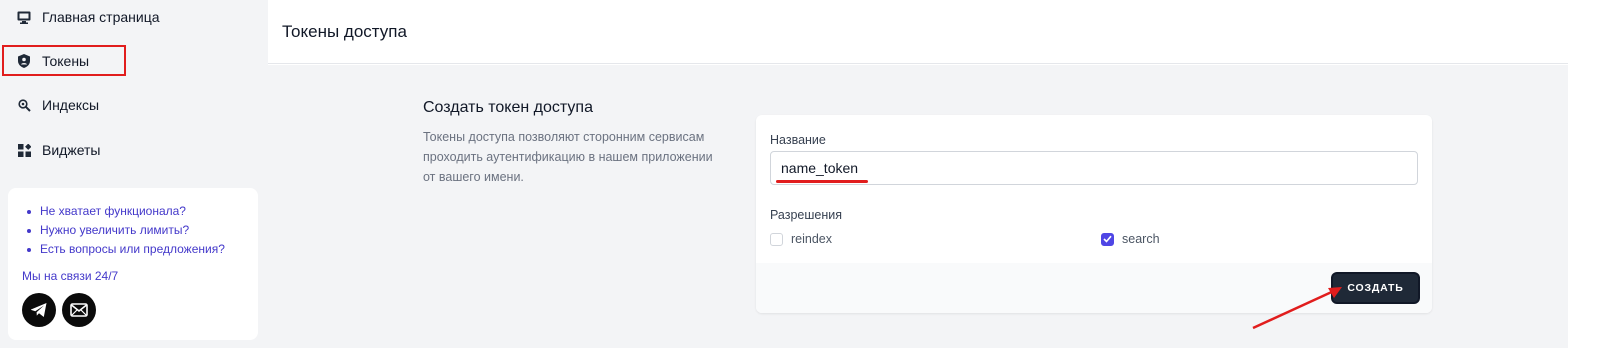 Image resolution: width=1600 pixels, height=348 pixels. Describe the element at coordinates (776, 239) in the screenshot. I see `reindex-checkbox` at that location.